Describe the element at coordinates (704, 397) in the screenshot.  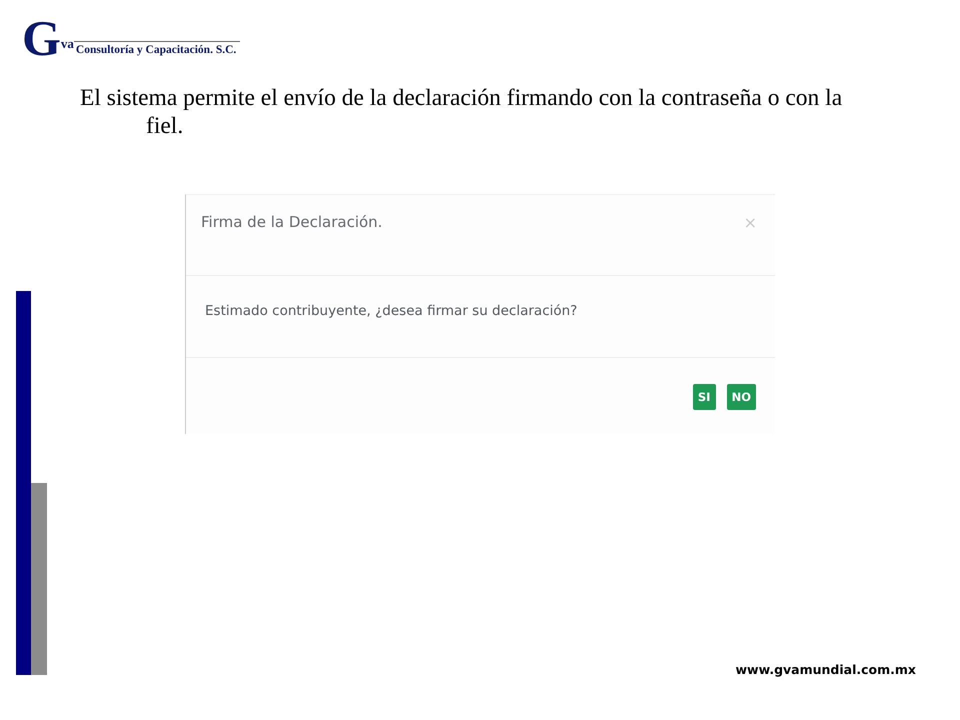
I see `answer-button: SI` at that location.